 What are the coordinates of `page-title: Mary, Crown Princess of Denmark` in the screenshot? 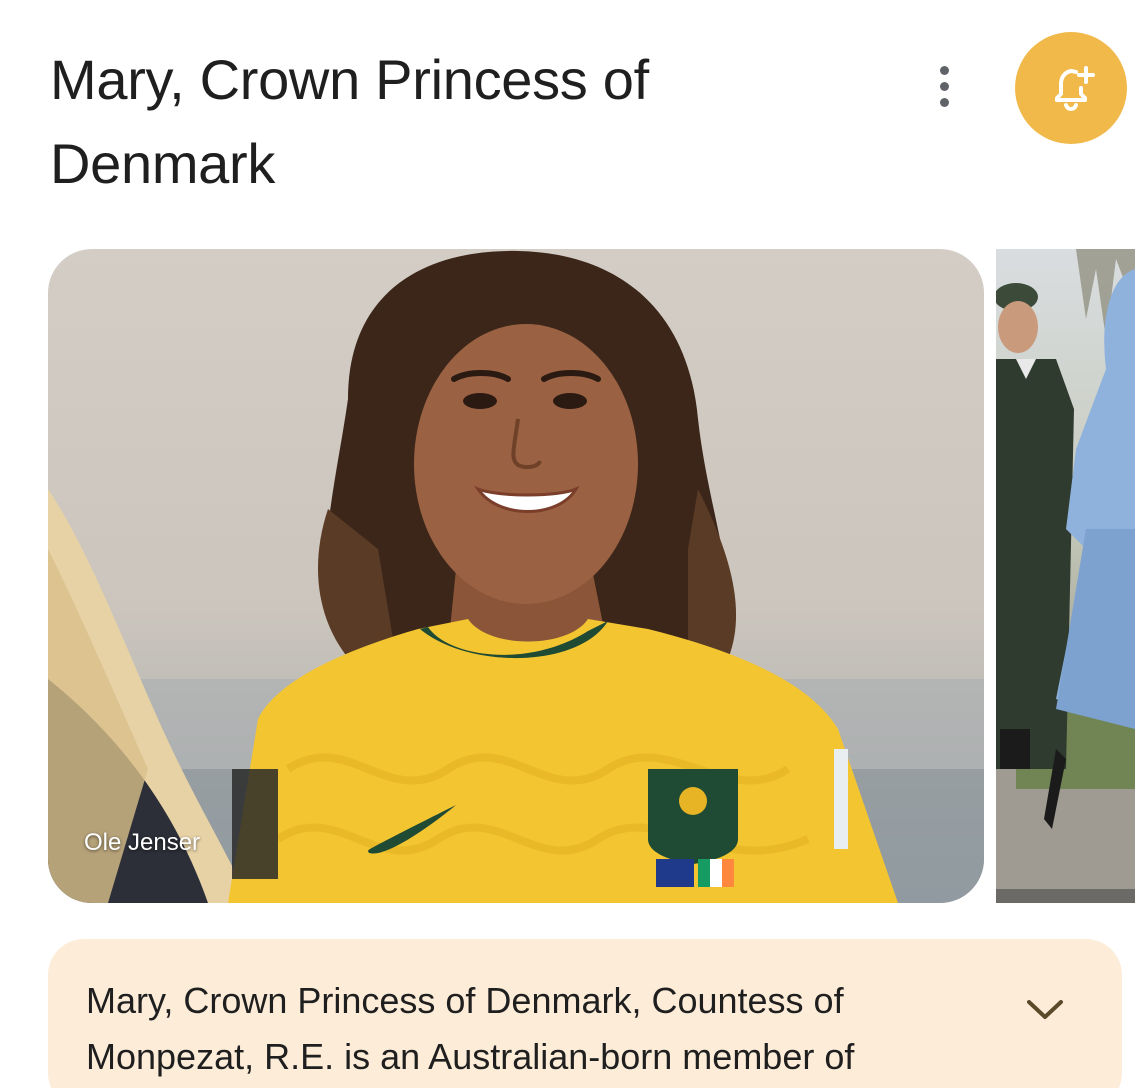 It's located at (349, 121).